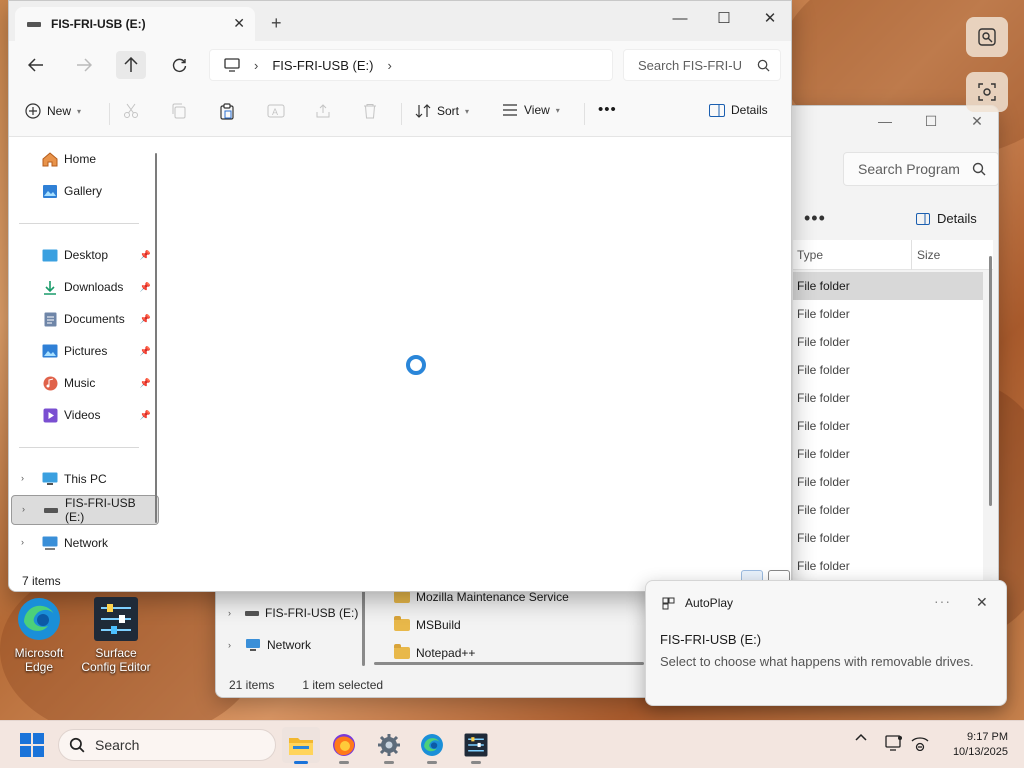 The height and width of the screenshot is (768, 1024). Describe the element at coordinates (85, 510) in the screenshot. I see `sidebar-item-usb-drive: › FIS-FRI-USB (E:)` at that location.